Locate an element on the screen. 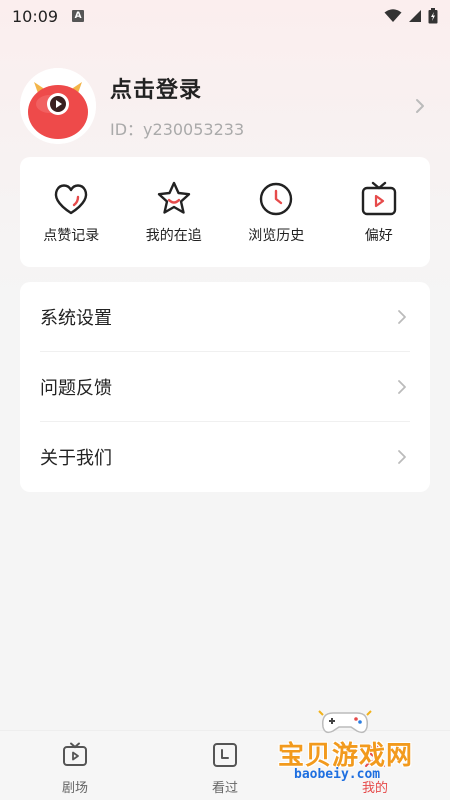  notification-a-icon: A is located at coordinates (78, 16).